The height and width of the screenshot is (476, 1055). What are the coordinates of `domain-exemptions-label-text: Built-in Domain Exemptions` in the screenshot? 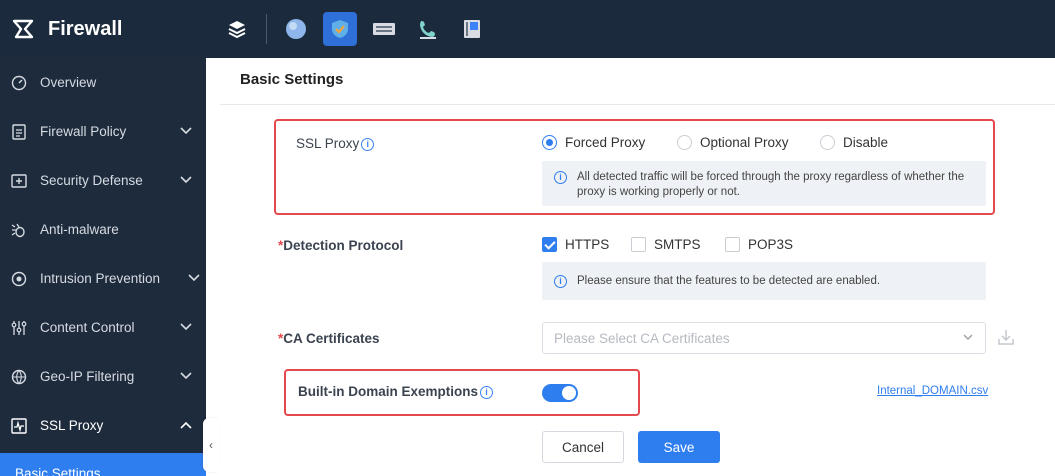 It's located at (388, 391).